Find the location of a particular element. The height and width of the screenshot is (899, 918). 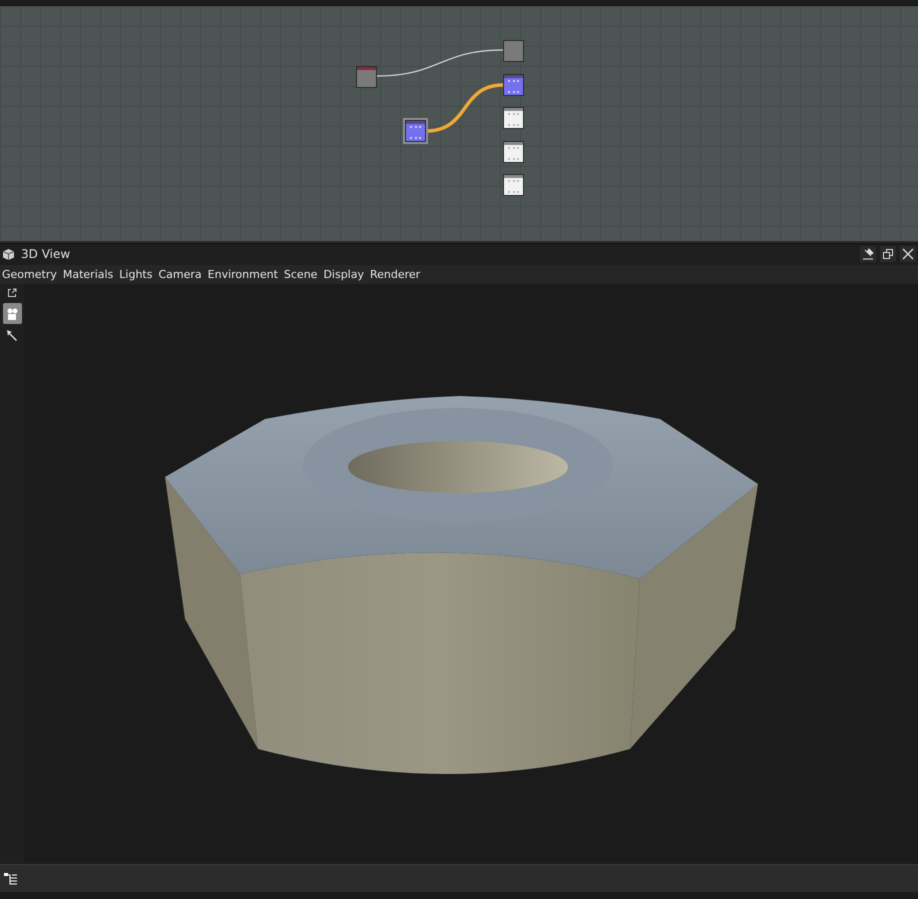

menu-item: Camera is located at coordinates (180, 274).